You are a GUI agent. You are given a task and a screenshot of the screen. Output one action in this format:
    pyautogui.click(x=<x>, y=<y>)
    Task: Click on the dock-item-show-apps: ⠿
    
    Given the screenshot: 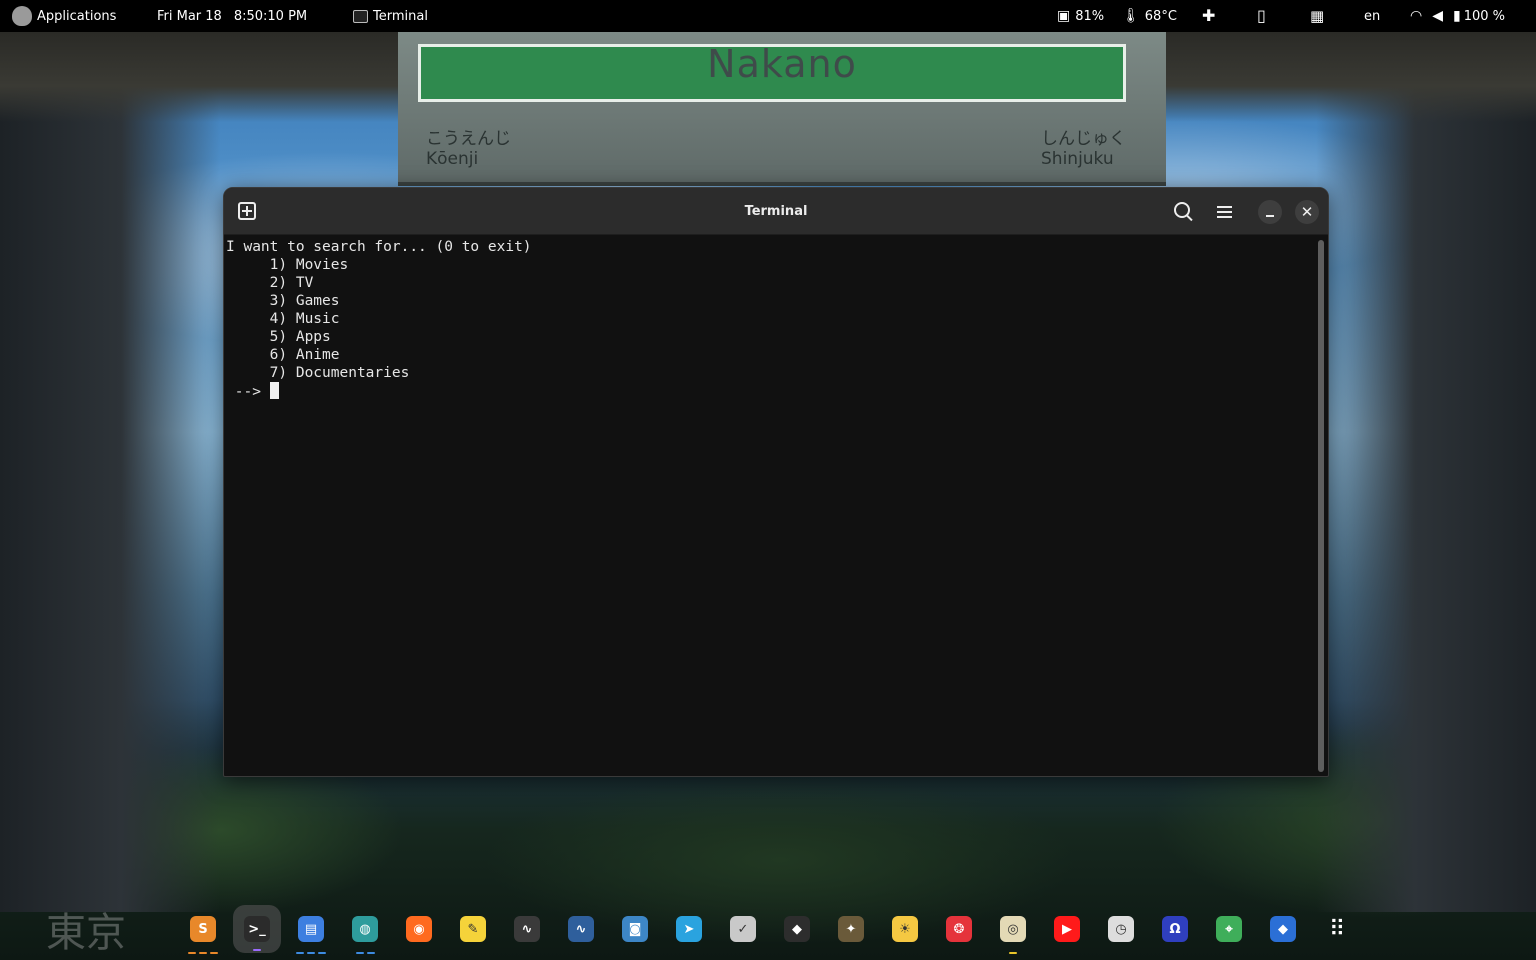 What is the action you would take?
    pyautogui.click(x=1337, y=929)
    